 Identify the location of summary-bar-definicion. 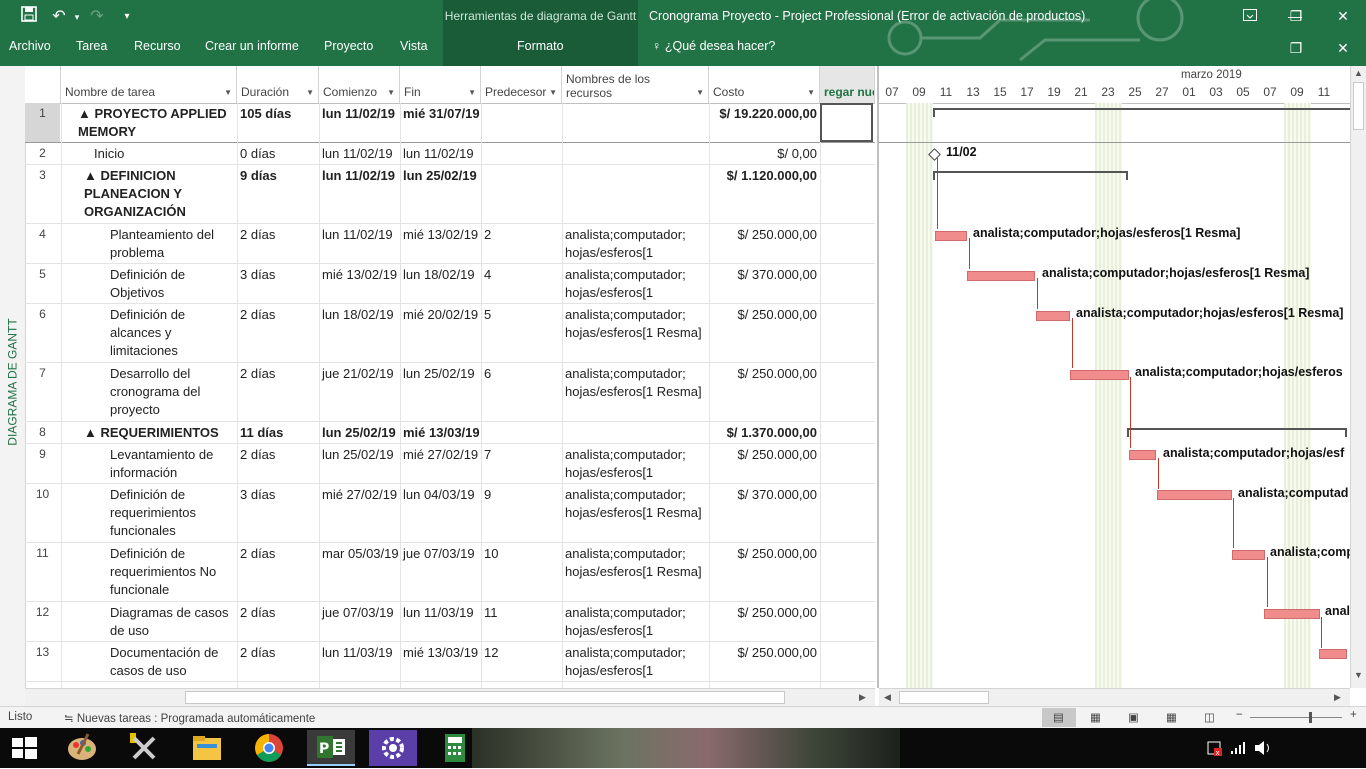
(1030, 172).